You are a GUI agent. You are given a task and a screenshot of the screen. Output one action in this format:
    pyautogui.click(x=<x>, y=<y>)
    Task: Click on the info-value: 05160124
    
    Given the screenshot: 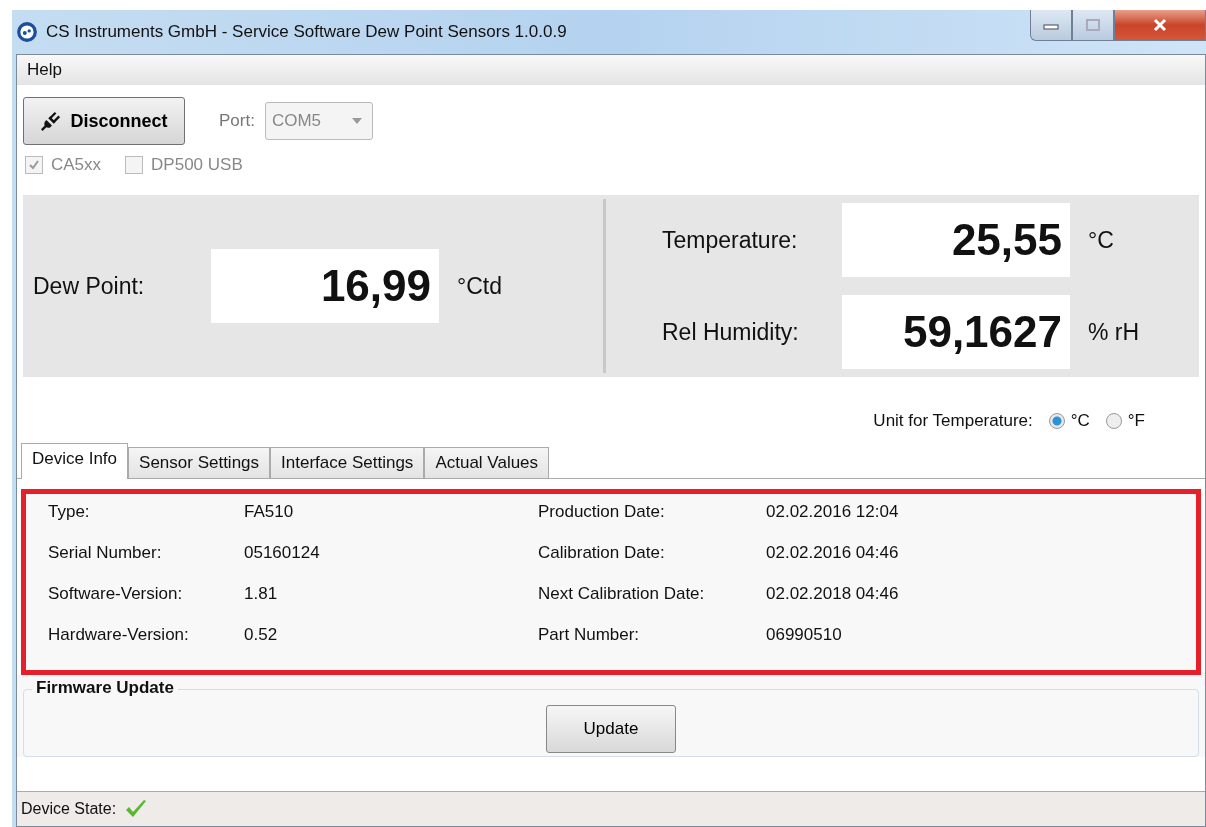 What is the action you would take?
    pyautogui.click(x=282, y=553)
    